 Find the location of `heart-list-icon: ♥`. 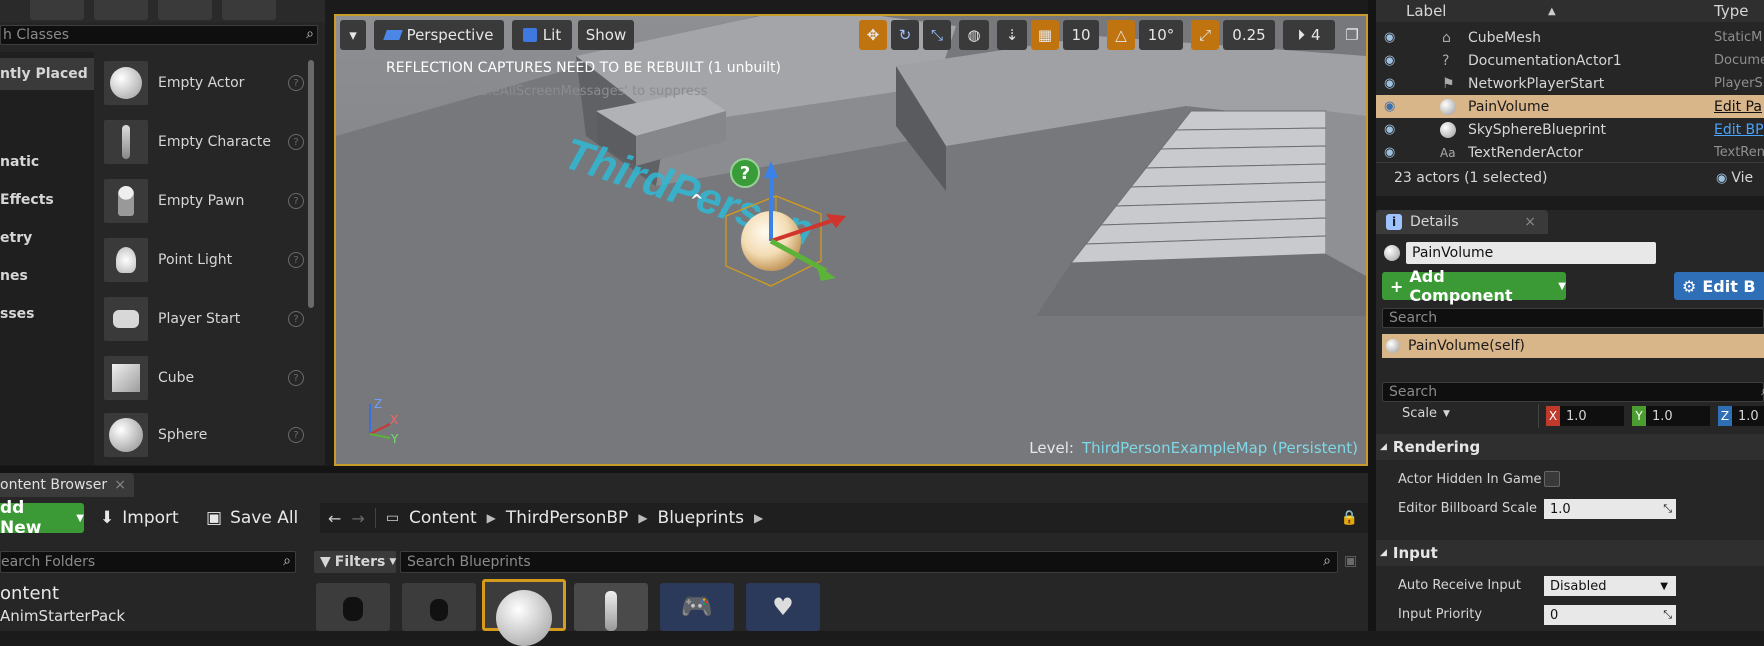

heart-list-icon: ♥ is located at coordinates (783, 607).